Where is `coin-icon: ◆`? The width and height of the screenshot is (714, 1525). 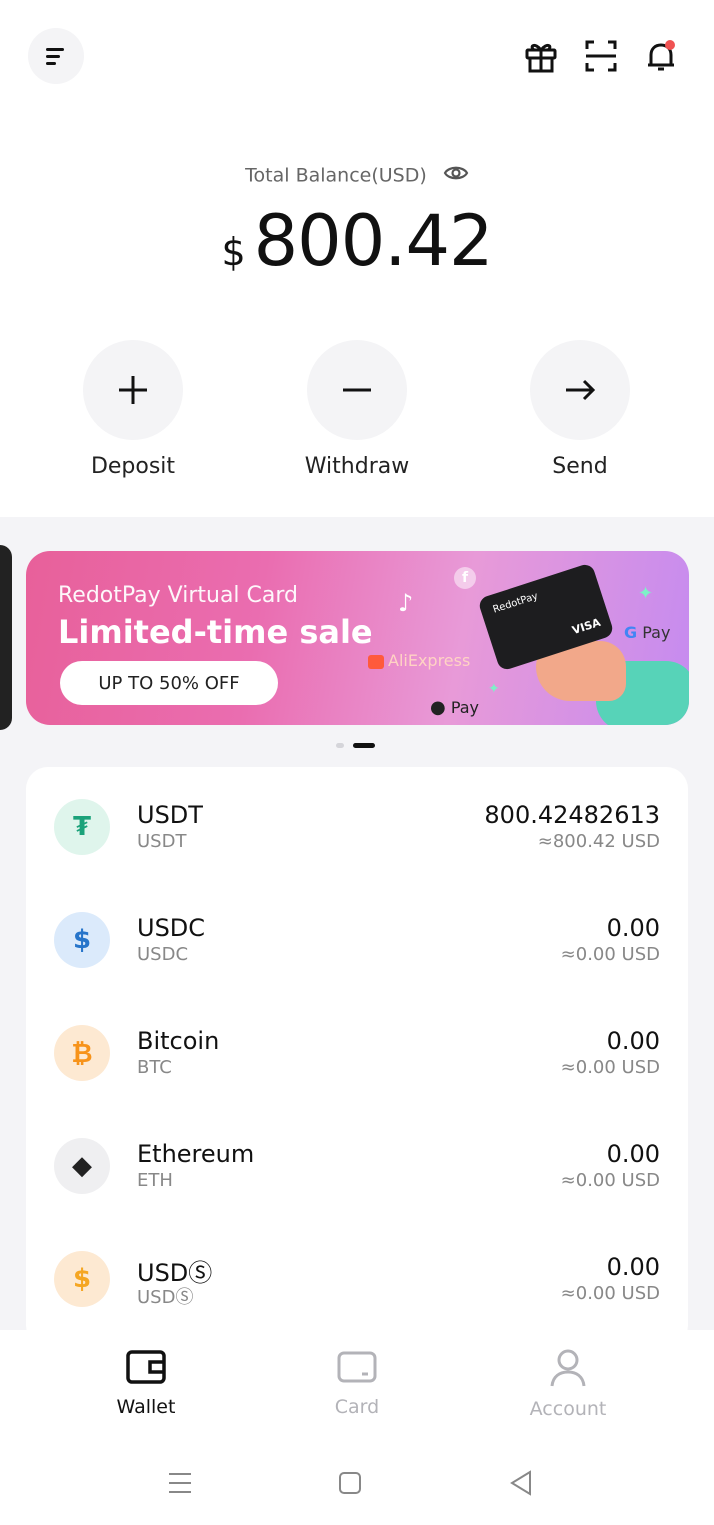
coin-icon: ◆ is located at coordinates (82, 1166).